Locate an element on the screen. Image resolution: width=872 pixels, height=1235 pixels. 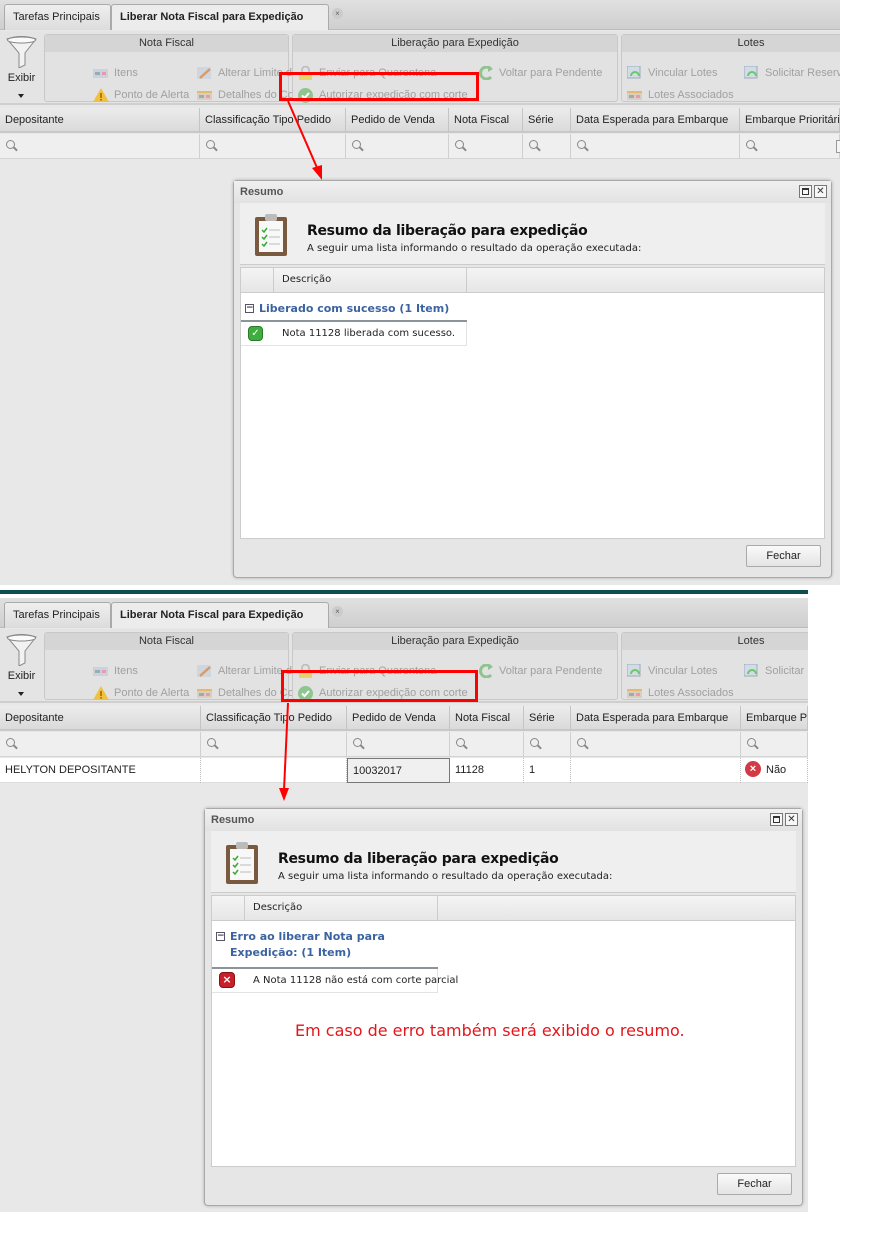
column-header: Embarque Pri is located at coordinates (774, 718).